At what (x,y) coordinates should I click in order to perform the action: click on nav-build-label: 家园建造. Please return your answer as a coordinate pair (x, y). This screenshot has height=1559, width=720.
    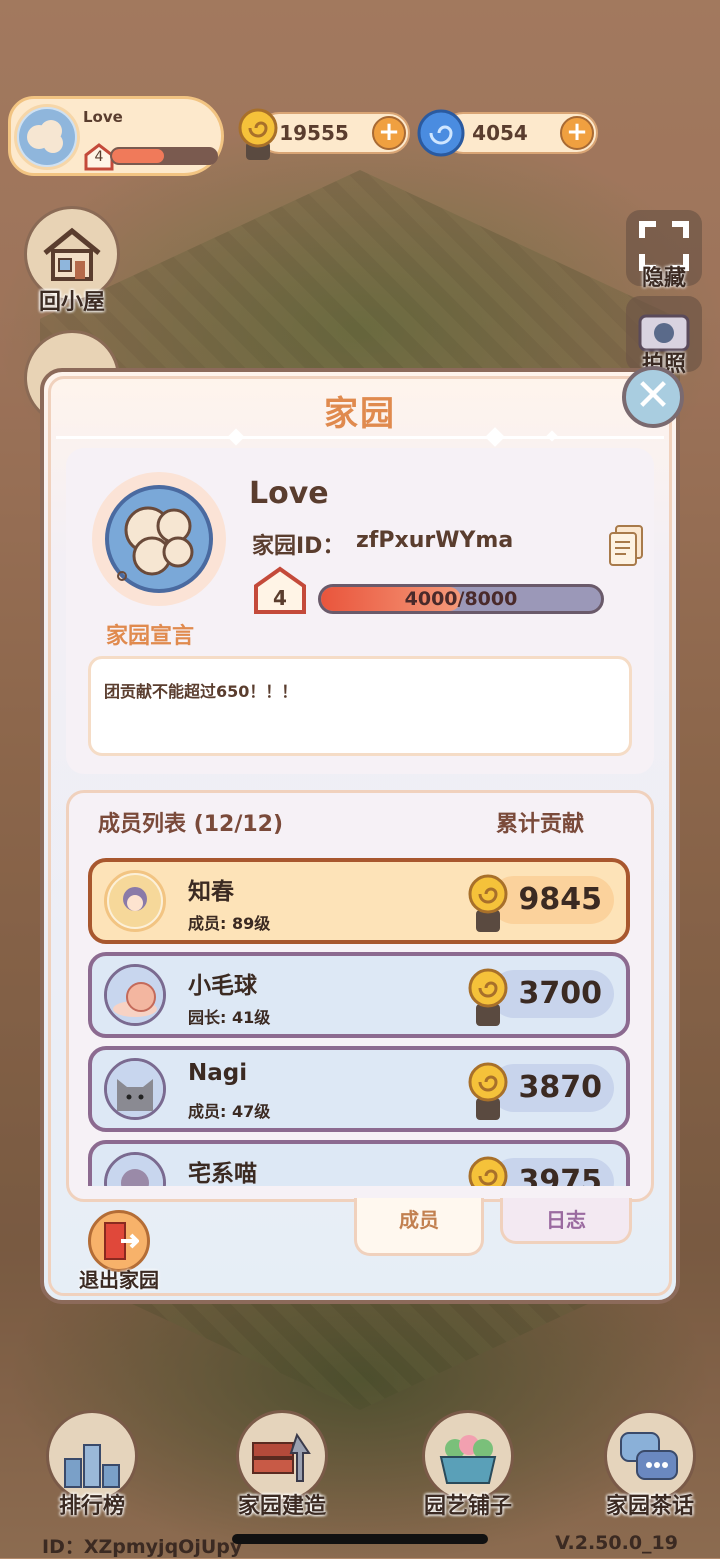
    Looking at the image, I should click on (281, 1506).